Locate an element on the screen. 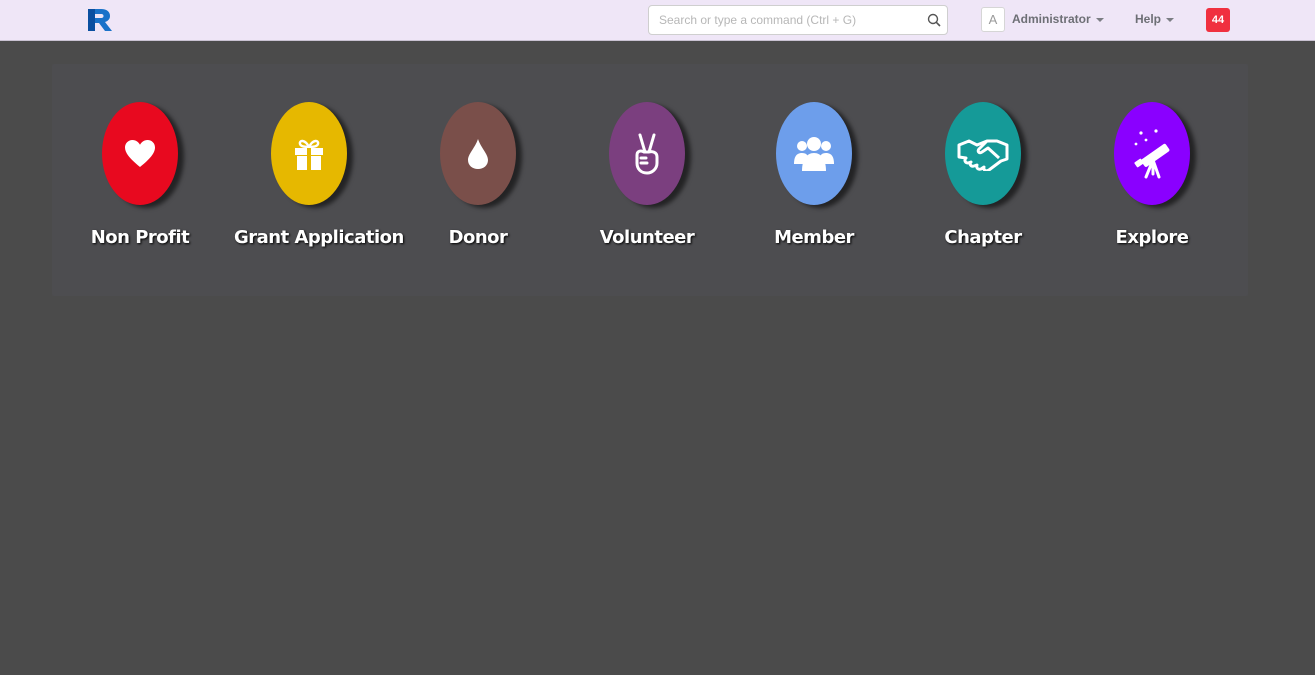  gift-icon is located at coordinates (309, 154).